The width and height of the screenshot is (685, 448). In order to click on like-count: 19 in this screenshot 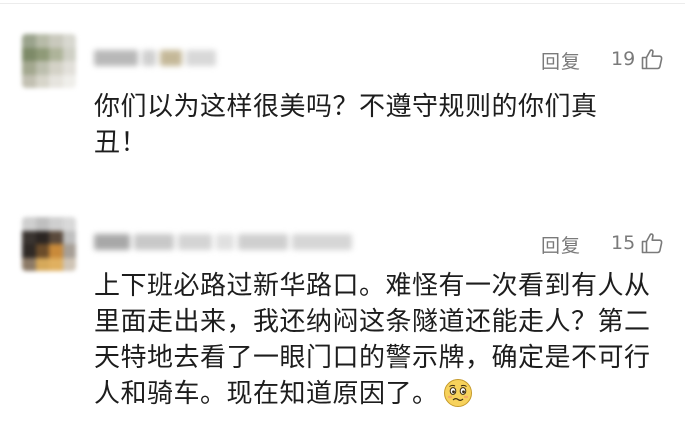, I will do `click(623, 59)`.